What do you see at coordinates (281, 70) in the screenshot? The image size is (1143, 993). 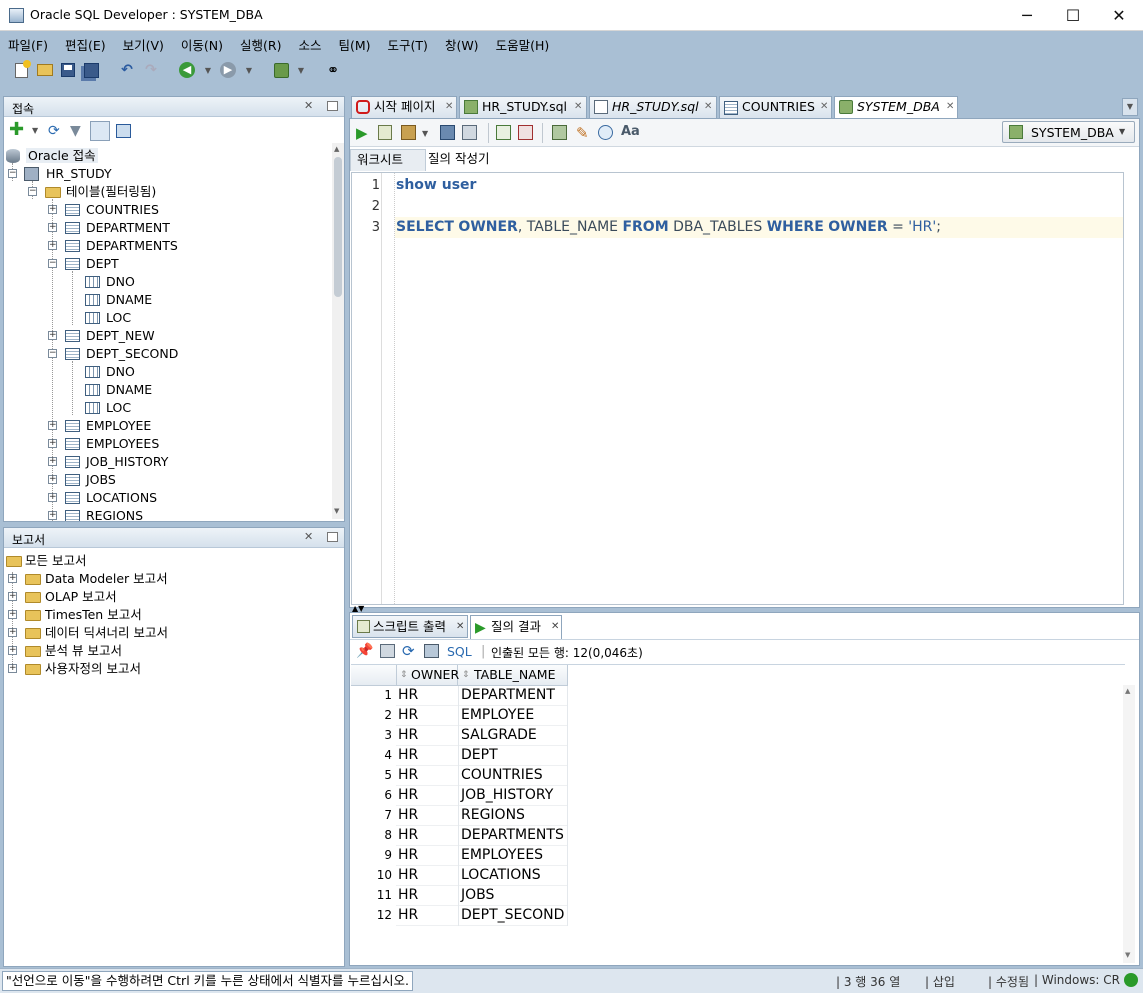 I see `sql-worksheet-icon` at bounding box center [281, 70].